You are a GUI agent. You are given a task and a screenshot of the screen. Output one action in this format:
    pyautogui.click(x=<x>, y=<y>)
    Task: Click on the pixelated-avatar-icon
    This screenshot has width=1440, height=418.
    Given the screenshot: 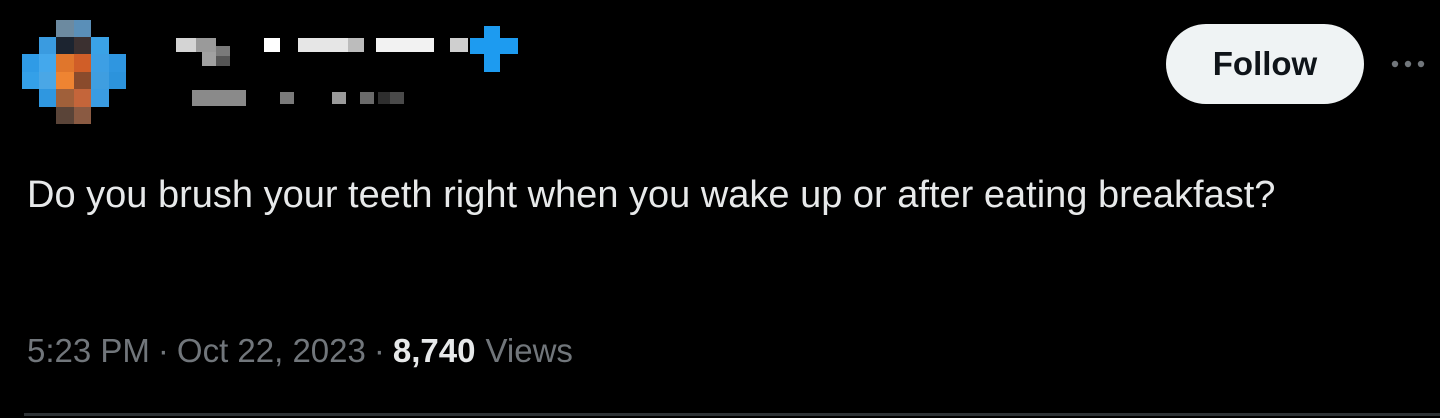 What is the action you would take?
    pyautogui.click(x=74, y=72)
    